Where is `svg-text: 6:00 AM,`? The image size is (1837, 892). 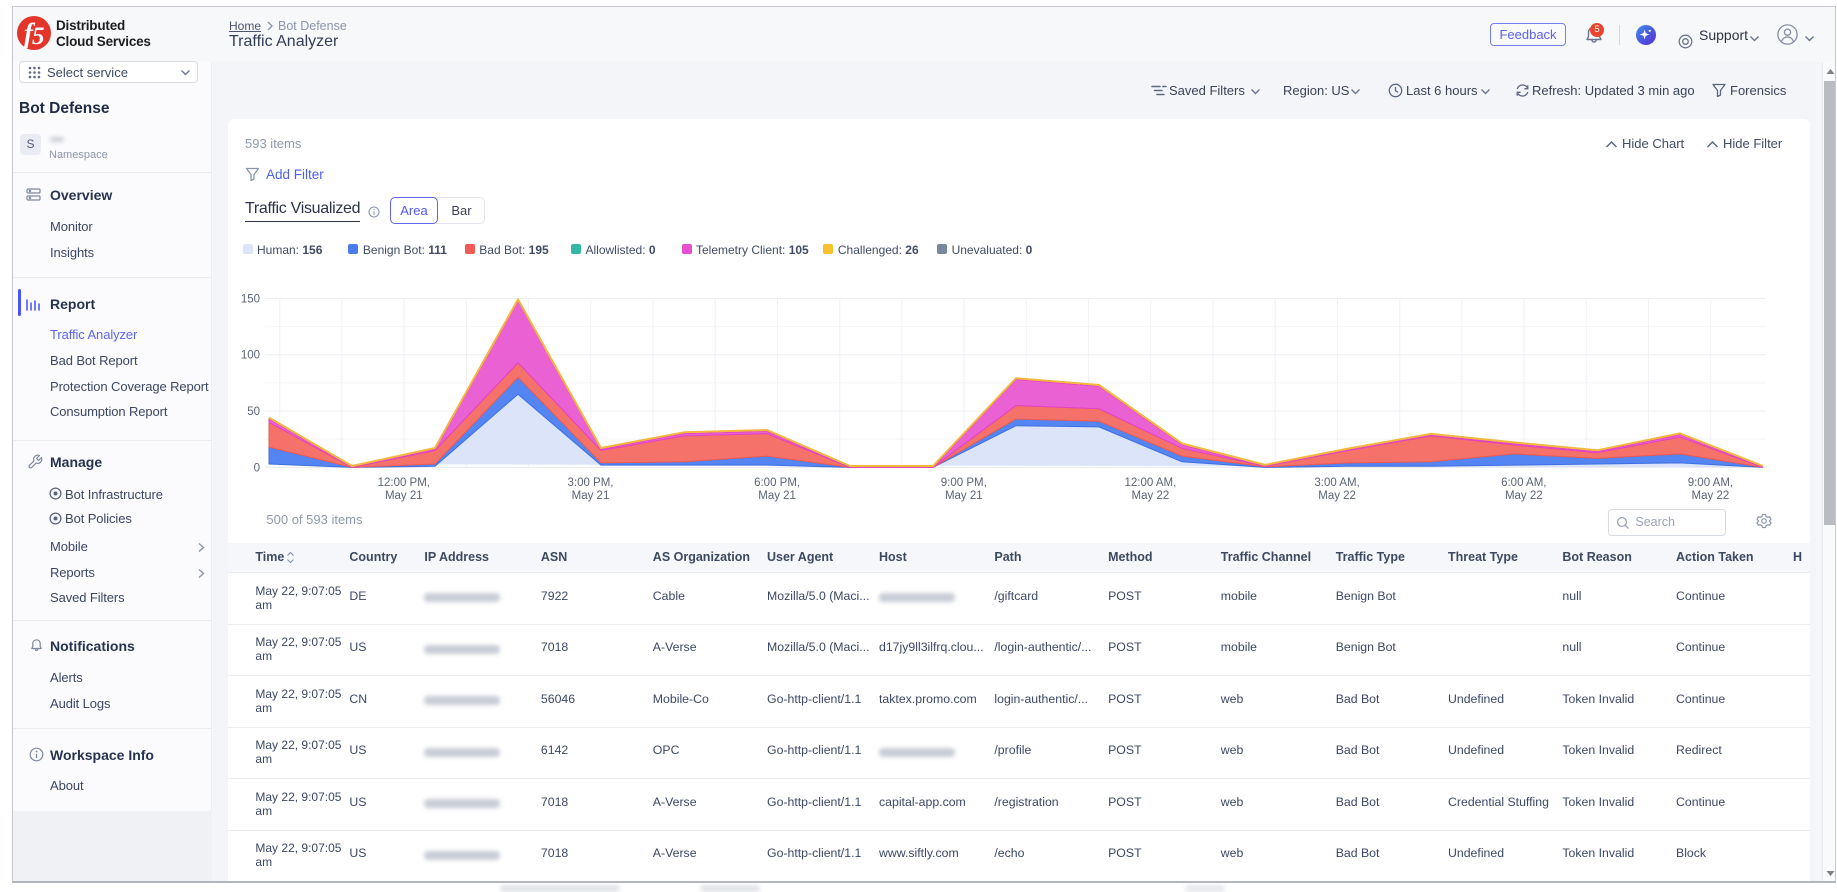
svg-text: 6:00 AM, is located at coordinates (1523, 483).